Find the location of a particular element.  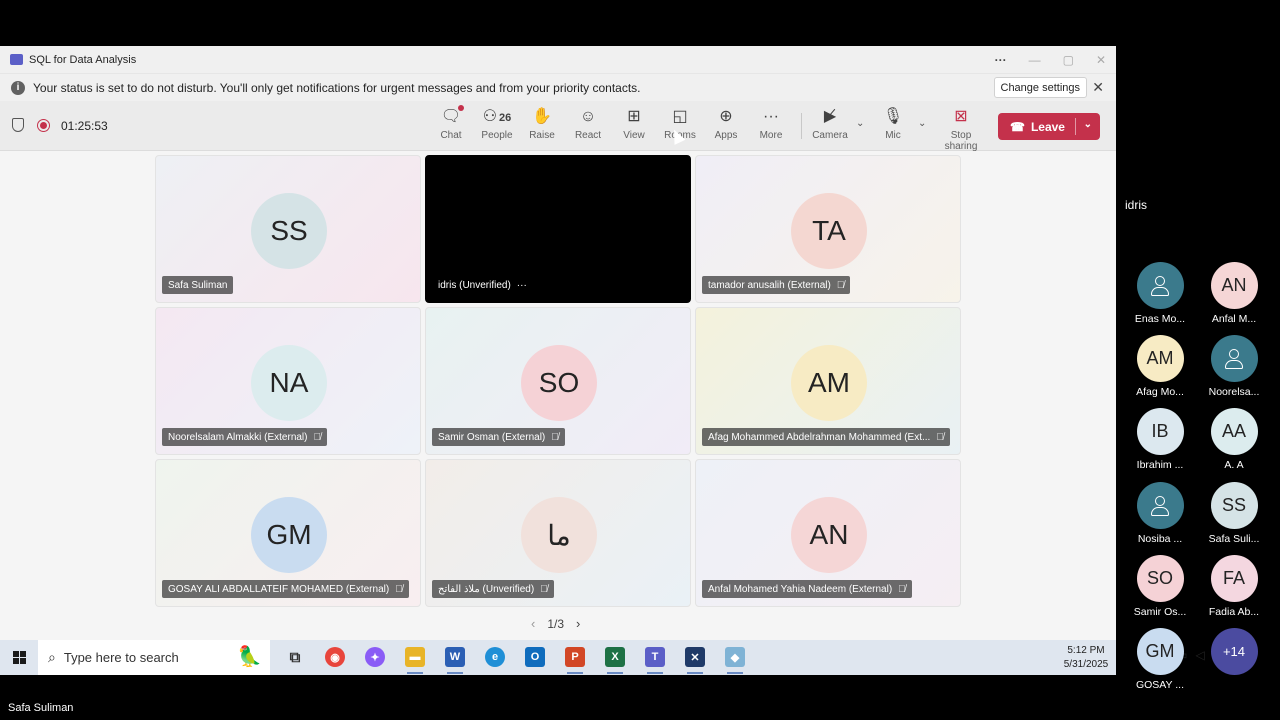

change-settings-button: Change settings is located at coordinates (1040, 87).